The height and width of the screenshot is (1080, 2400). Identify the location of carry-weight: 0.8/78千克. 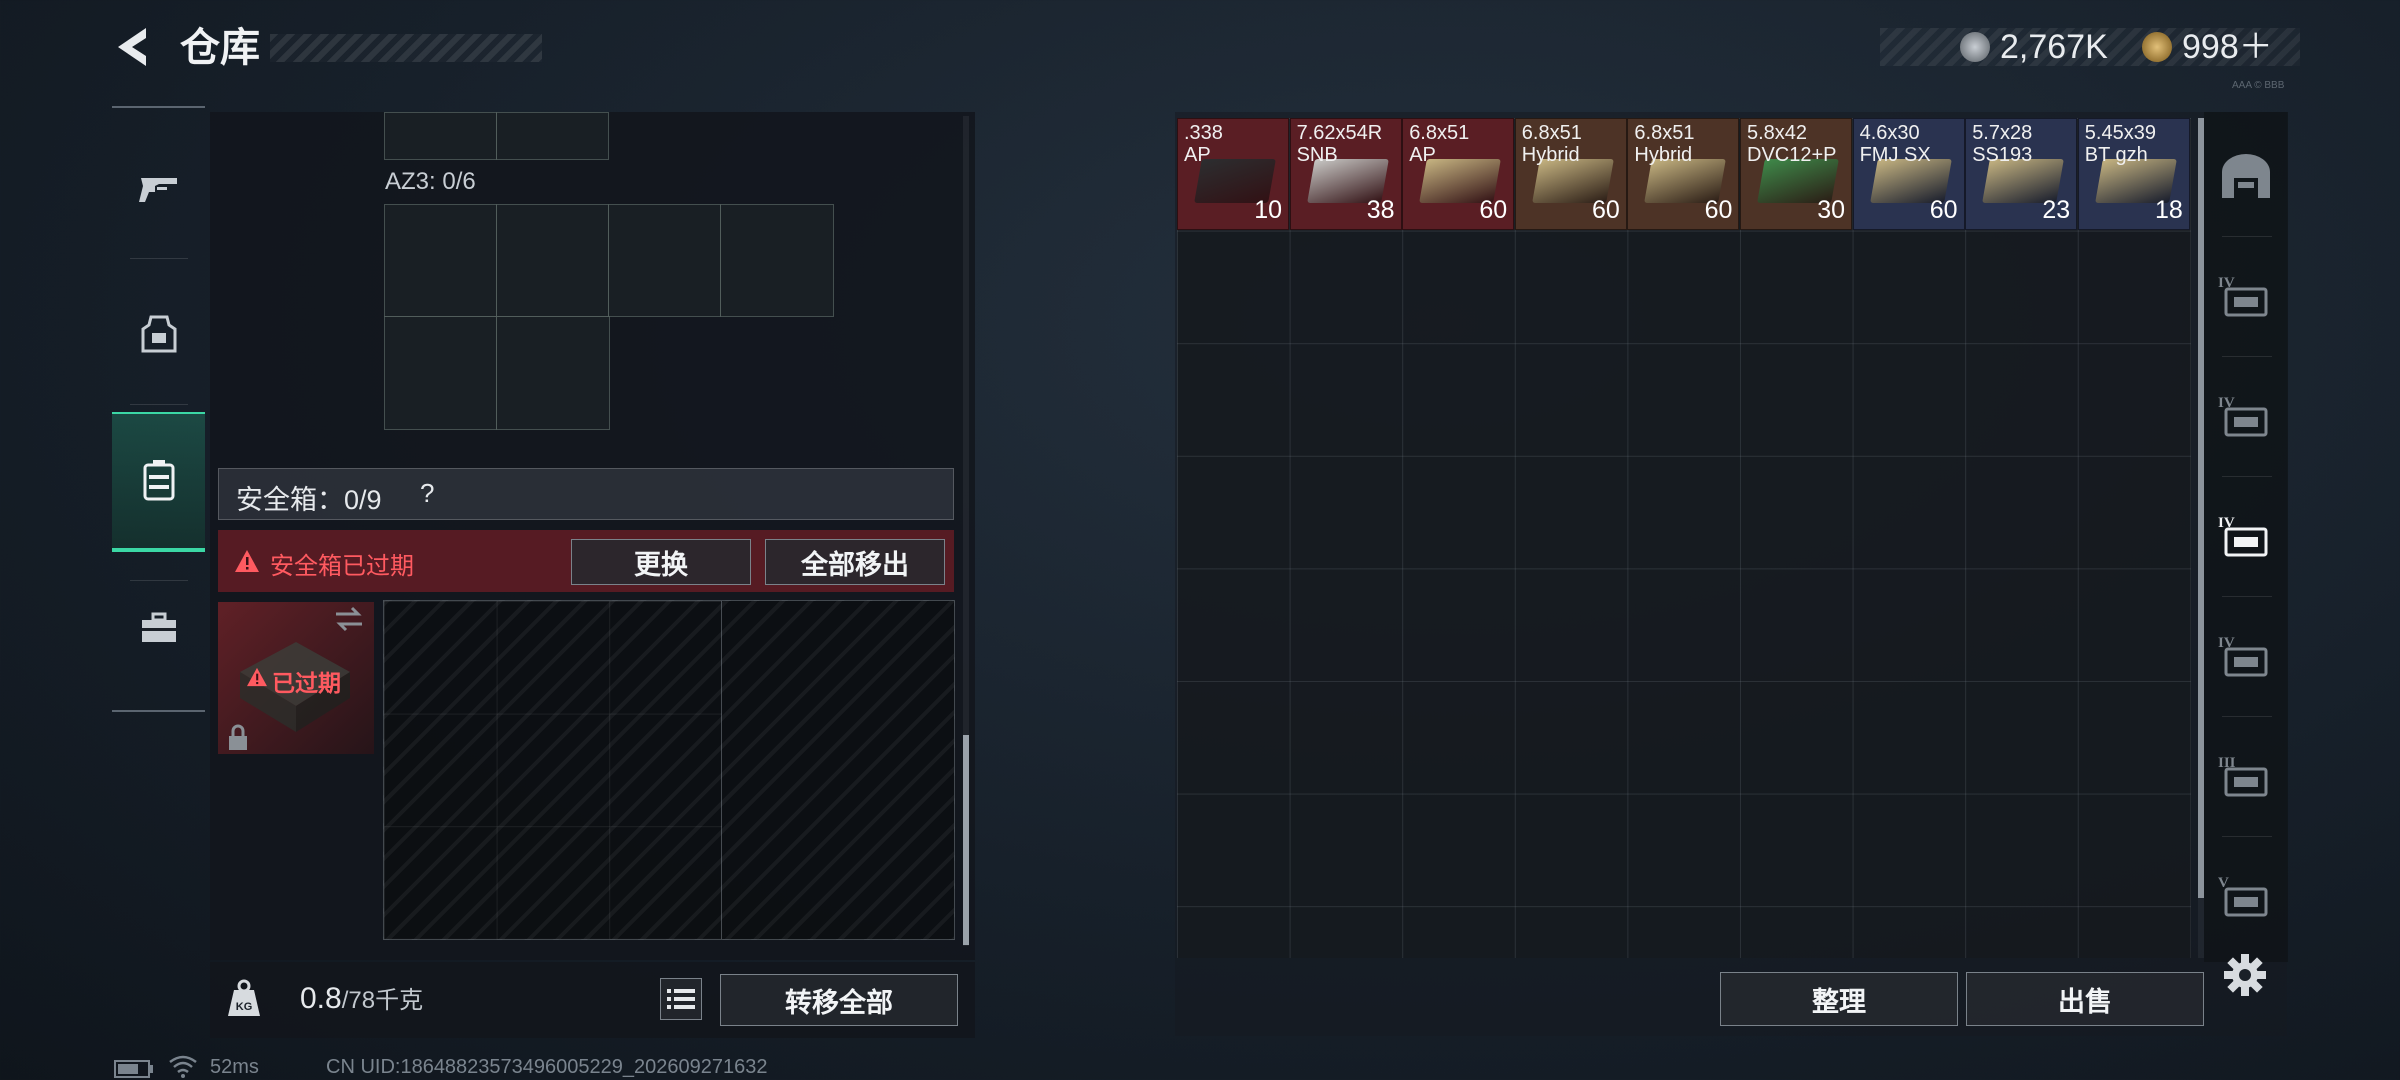
(361, 998).